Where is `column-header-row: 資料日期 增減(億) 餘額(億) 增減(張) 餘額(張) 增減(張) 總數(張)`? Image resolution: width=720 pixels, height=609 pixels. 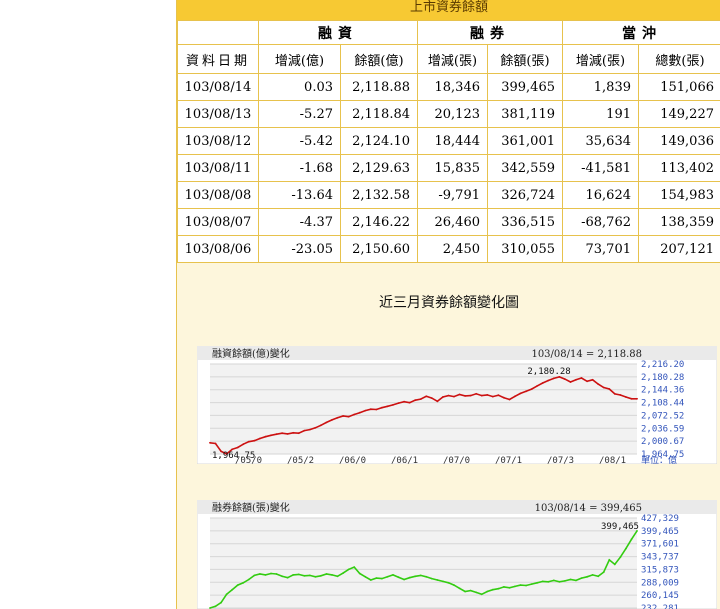
column-header-row: 資料日期 增減(億) 餘額(億) 增減(張) 餘額(張) 增減(張) 總數(張) is located at coordinates (448, 59).